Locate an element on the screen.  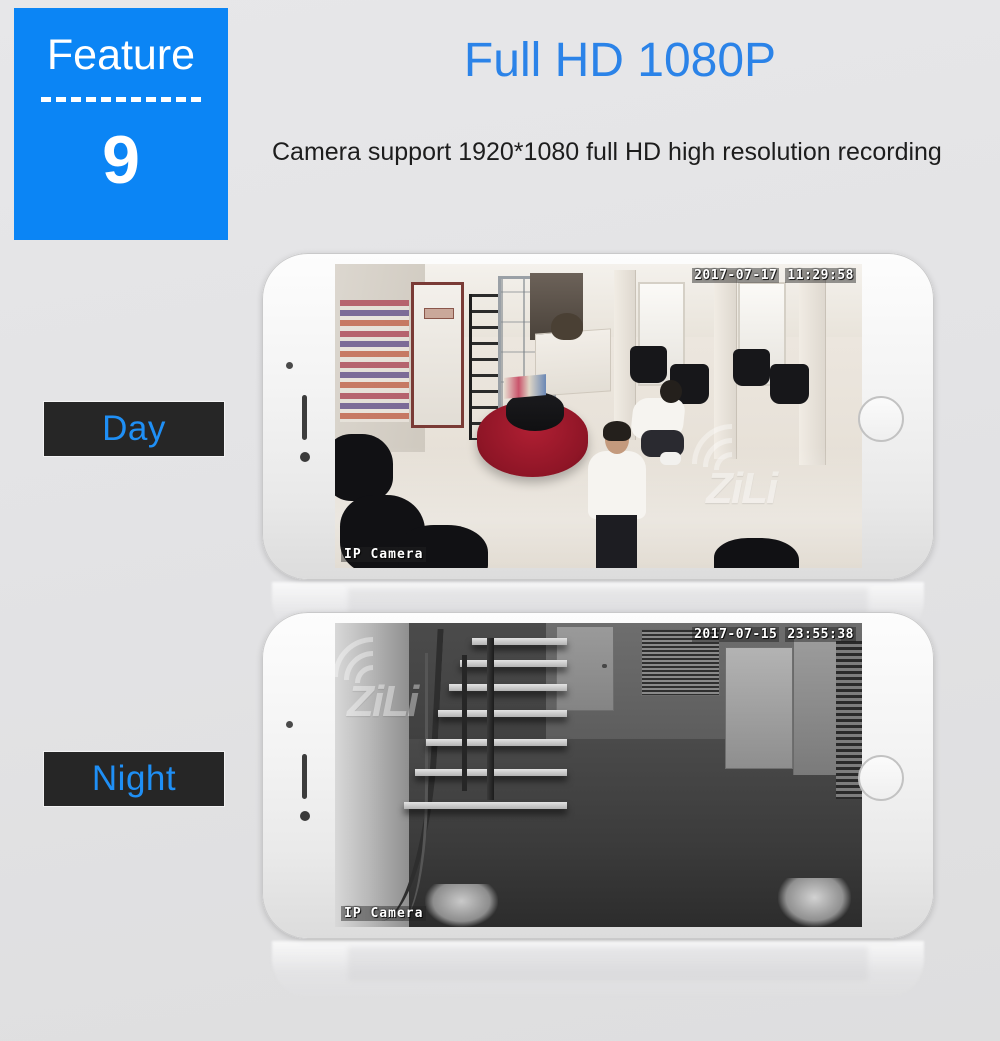
salon-door is located at coordinates (438, 355).